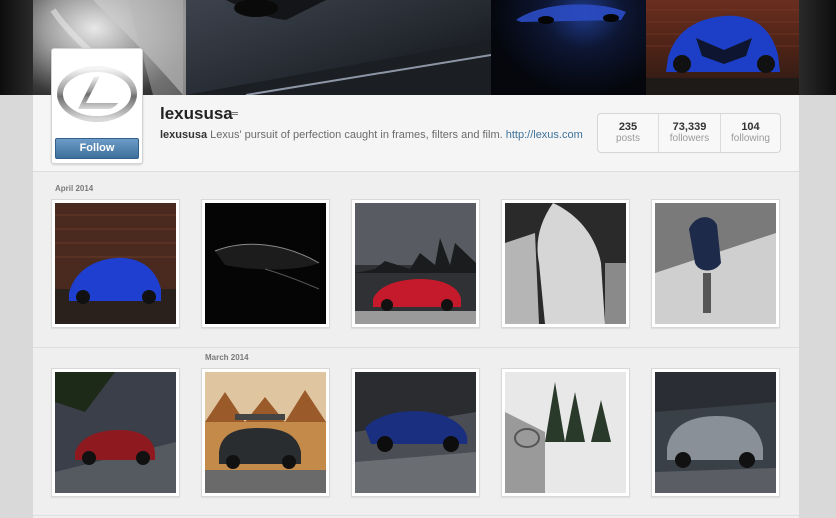 This screenshot has height=518, width=836. I want to click on stat-following-label: following, so click(750, 138).